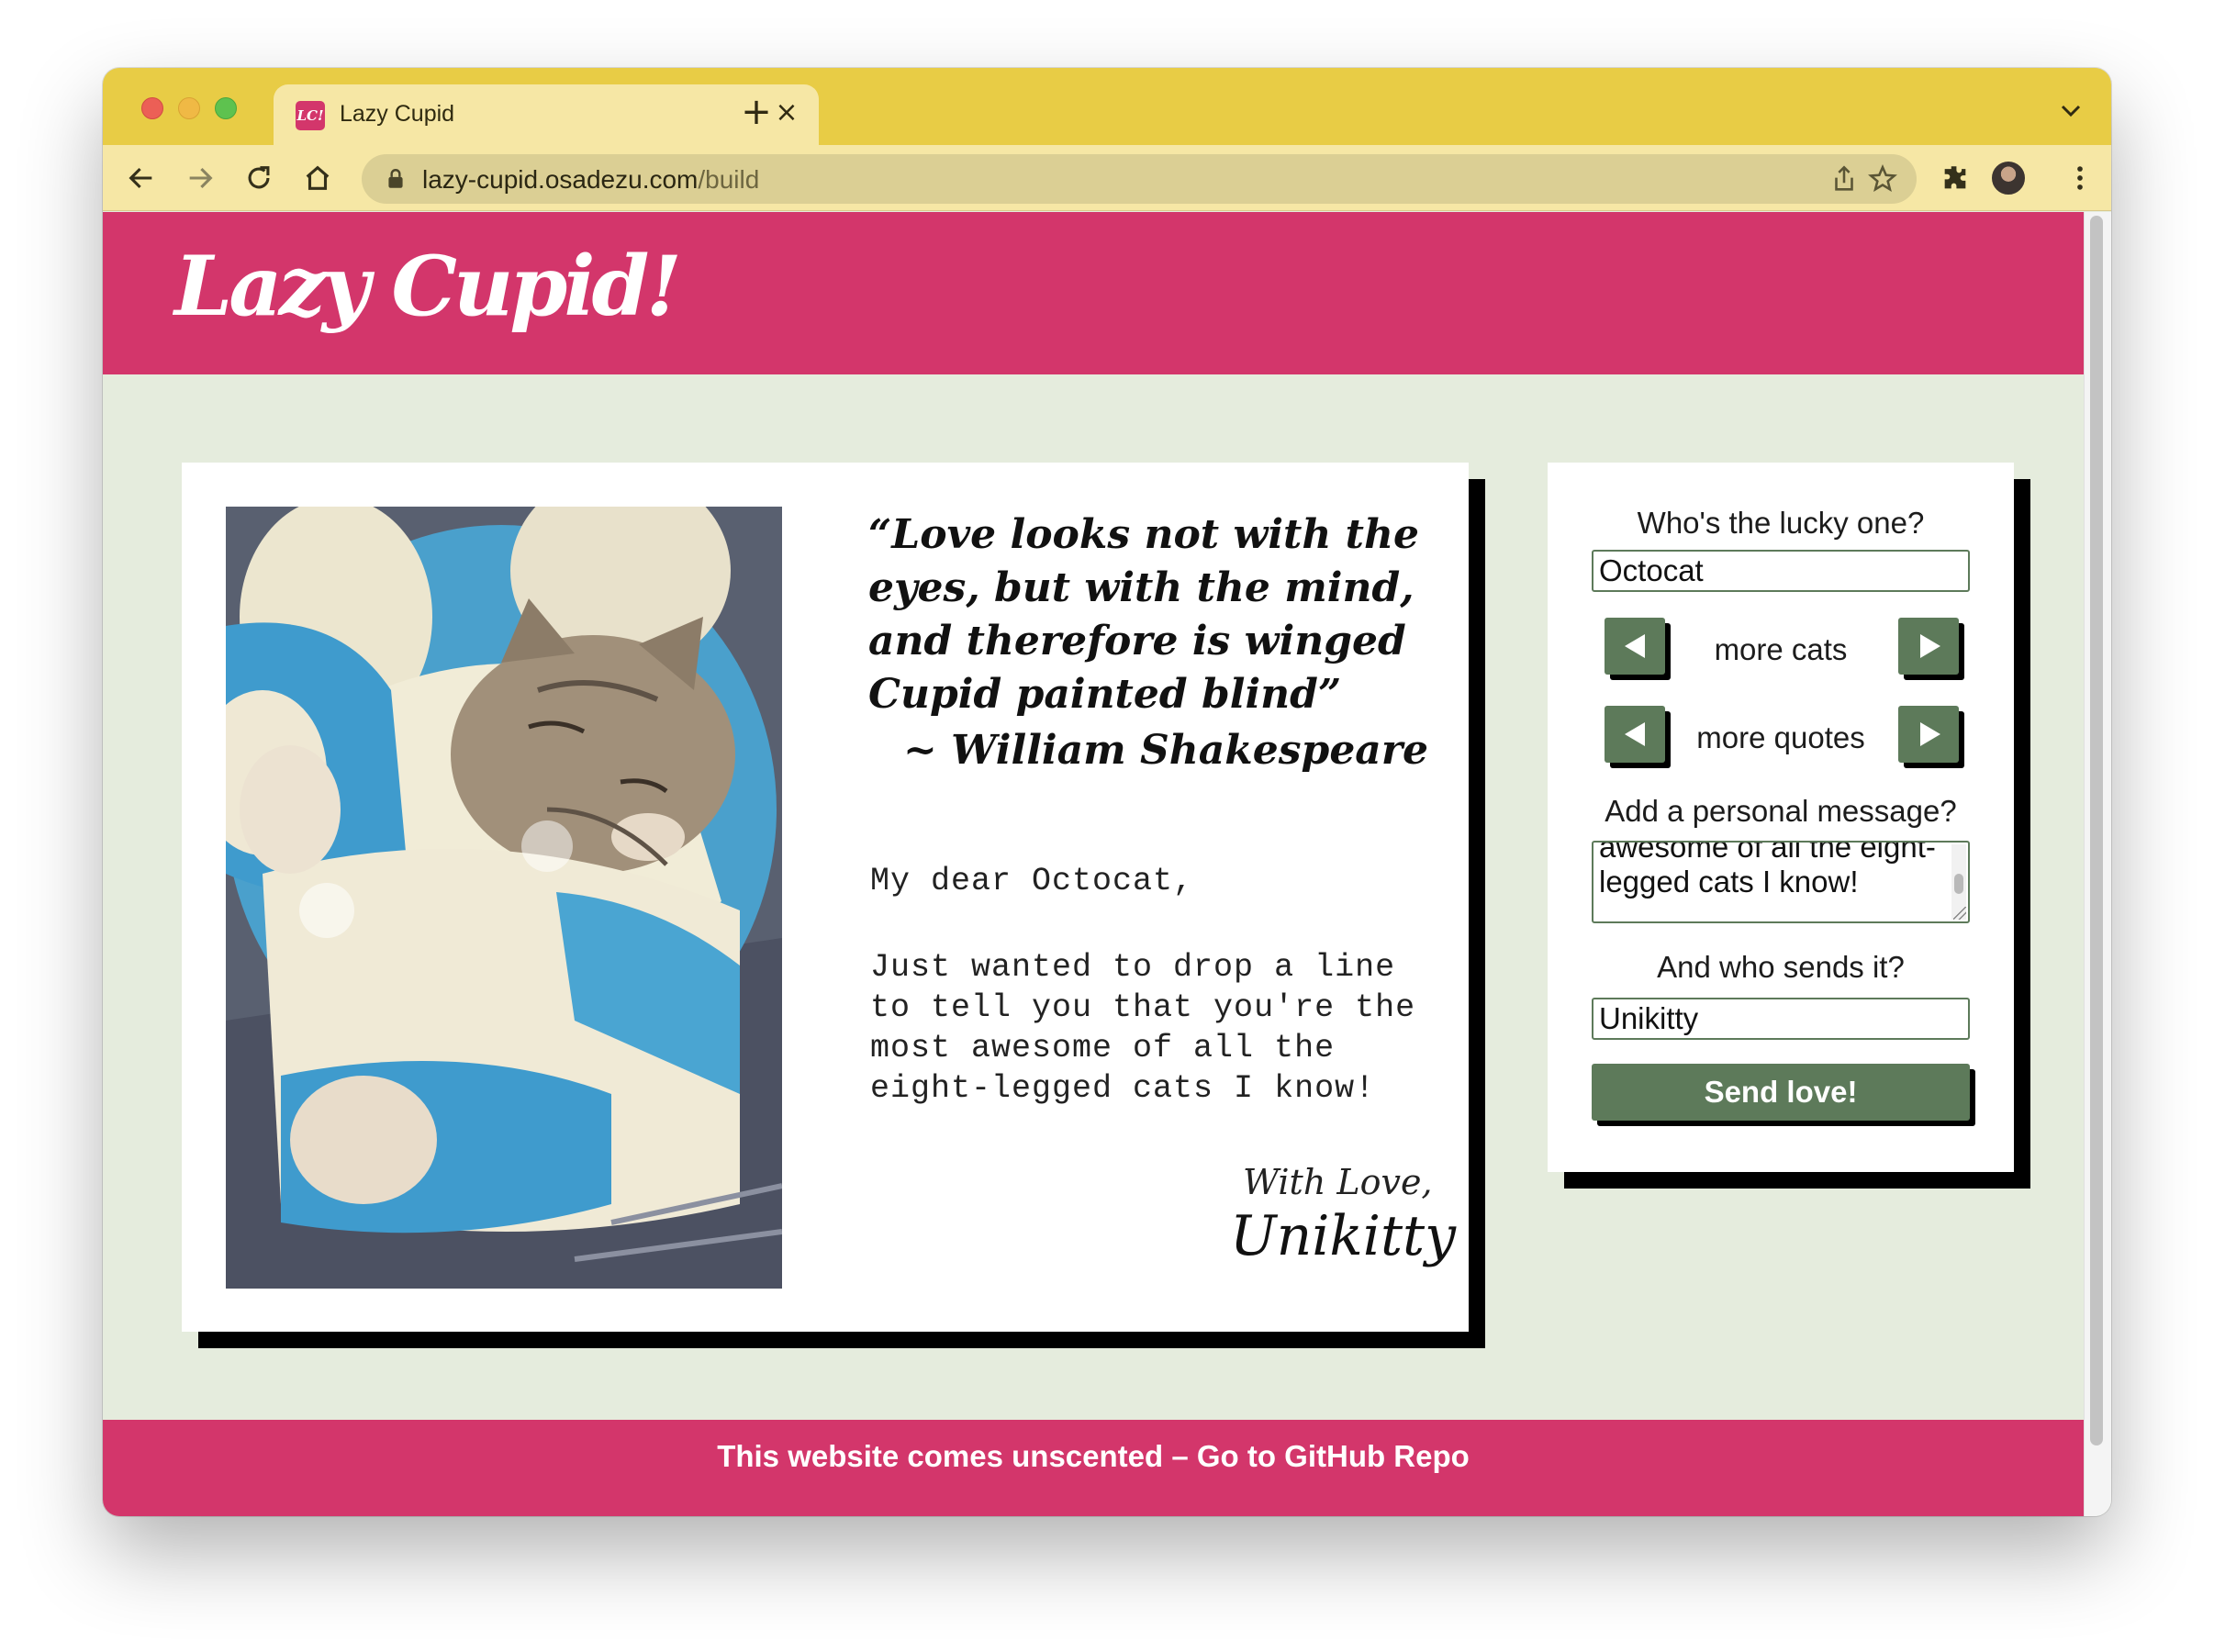 The width and height of the screenshot is (2214, 1652). I want to click on letter-greeting: My dear Octocat,, so click(1032, 881).